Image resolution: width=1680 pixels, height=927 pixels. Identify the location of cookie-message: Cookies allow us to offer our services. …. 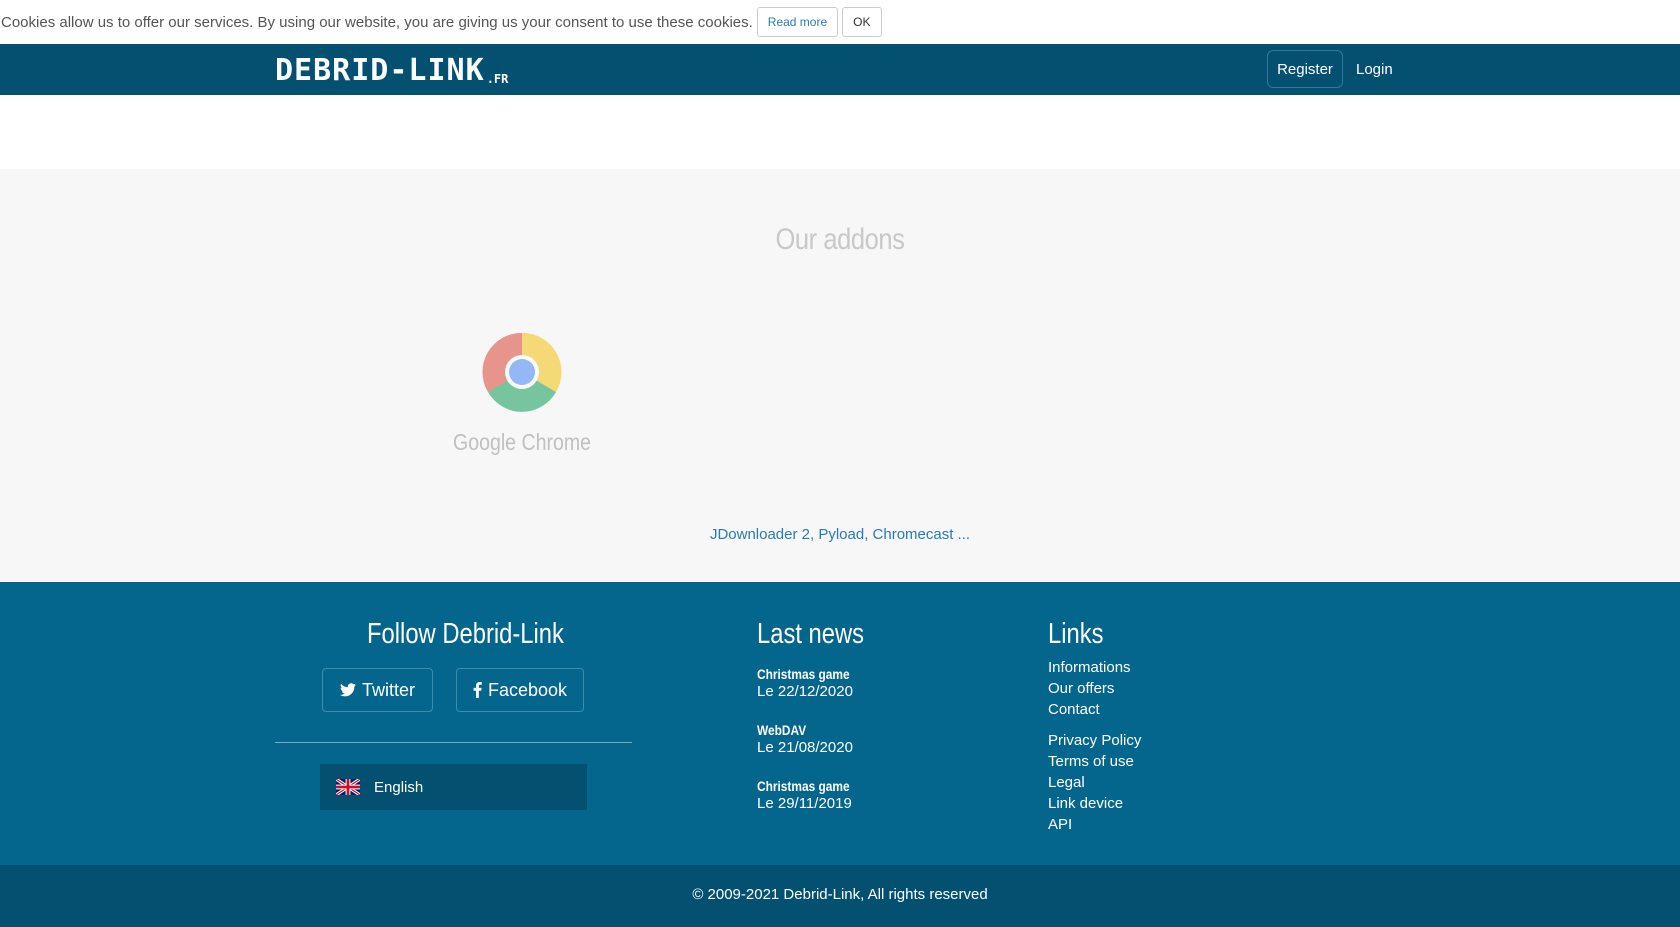
(377, 22).